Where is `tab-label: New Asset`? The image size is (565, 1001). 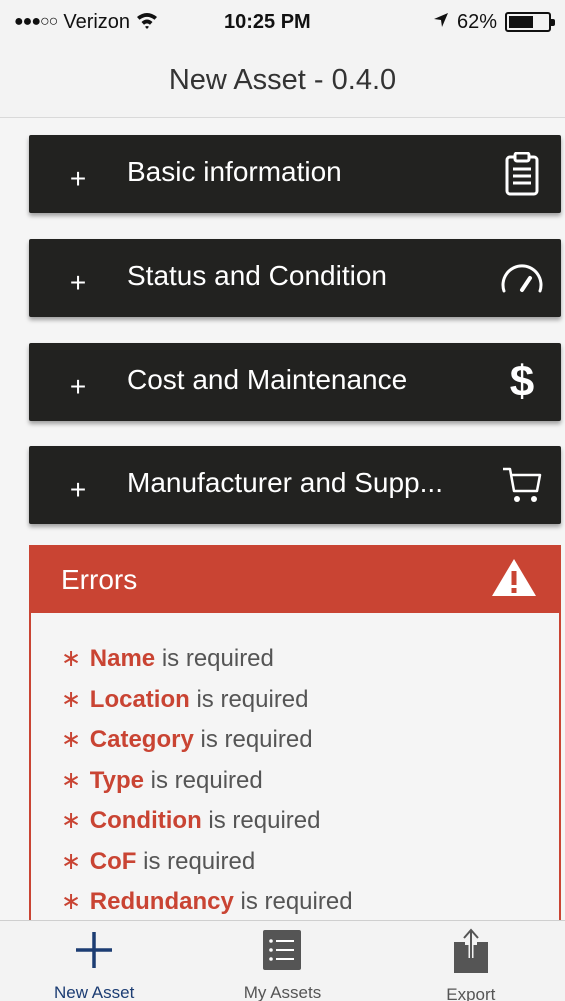 tab-label: New Asset is located at coordinates (94, 992).